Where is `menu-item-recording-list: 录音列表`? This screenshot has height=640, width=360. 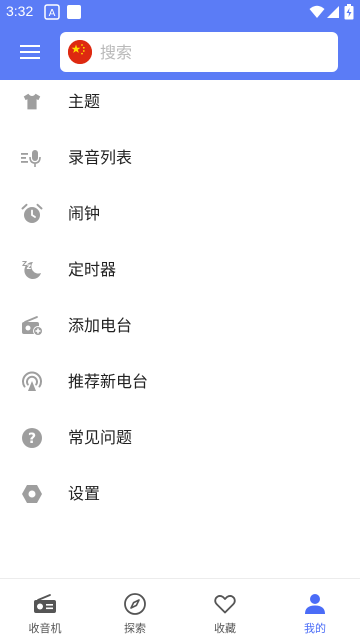
menu-item-recording-list: 录音列表 is located at coordinates (180, 158).